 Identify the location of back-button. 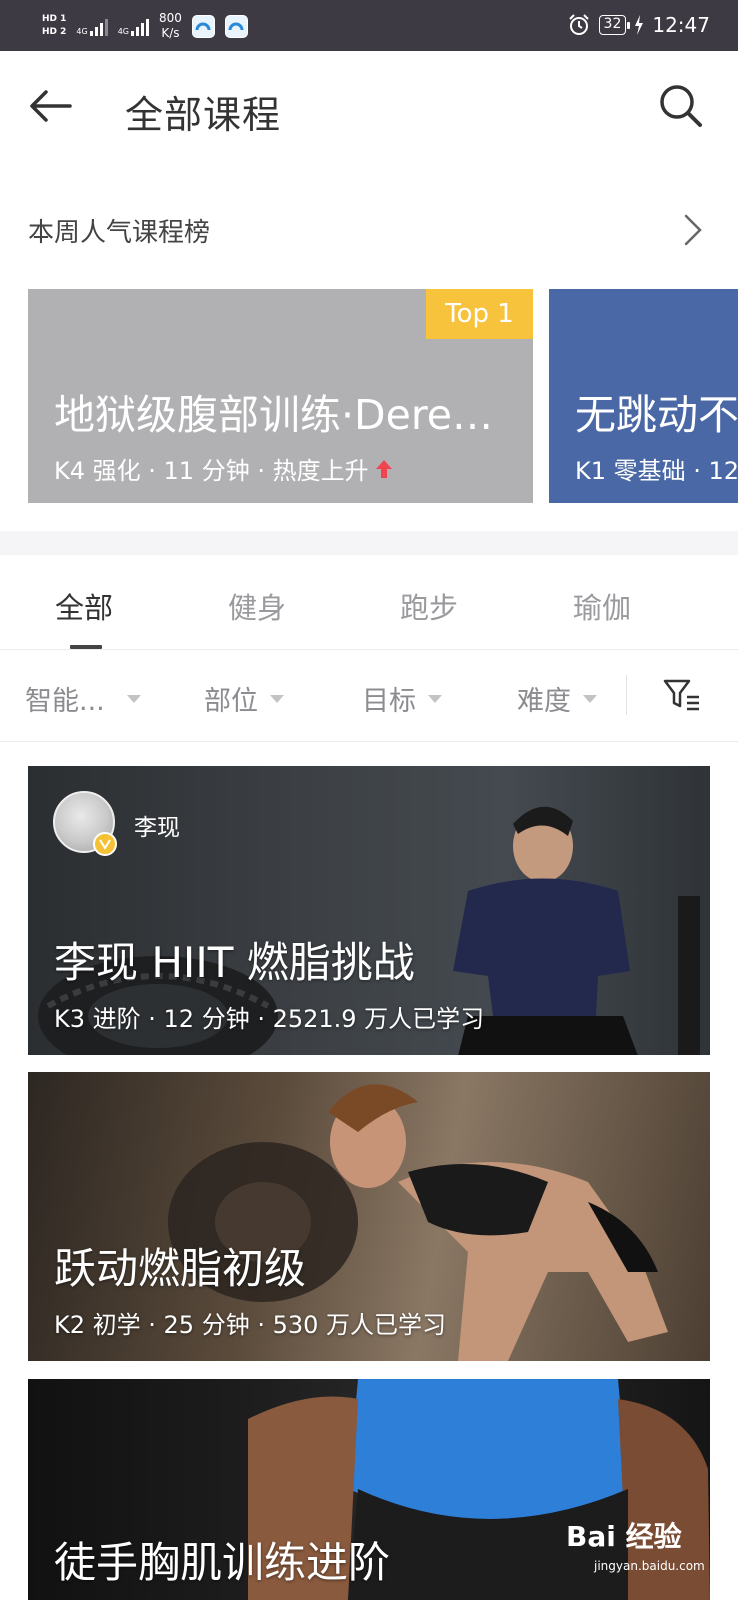
(51, 106).